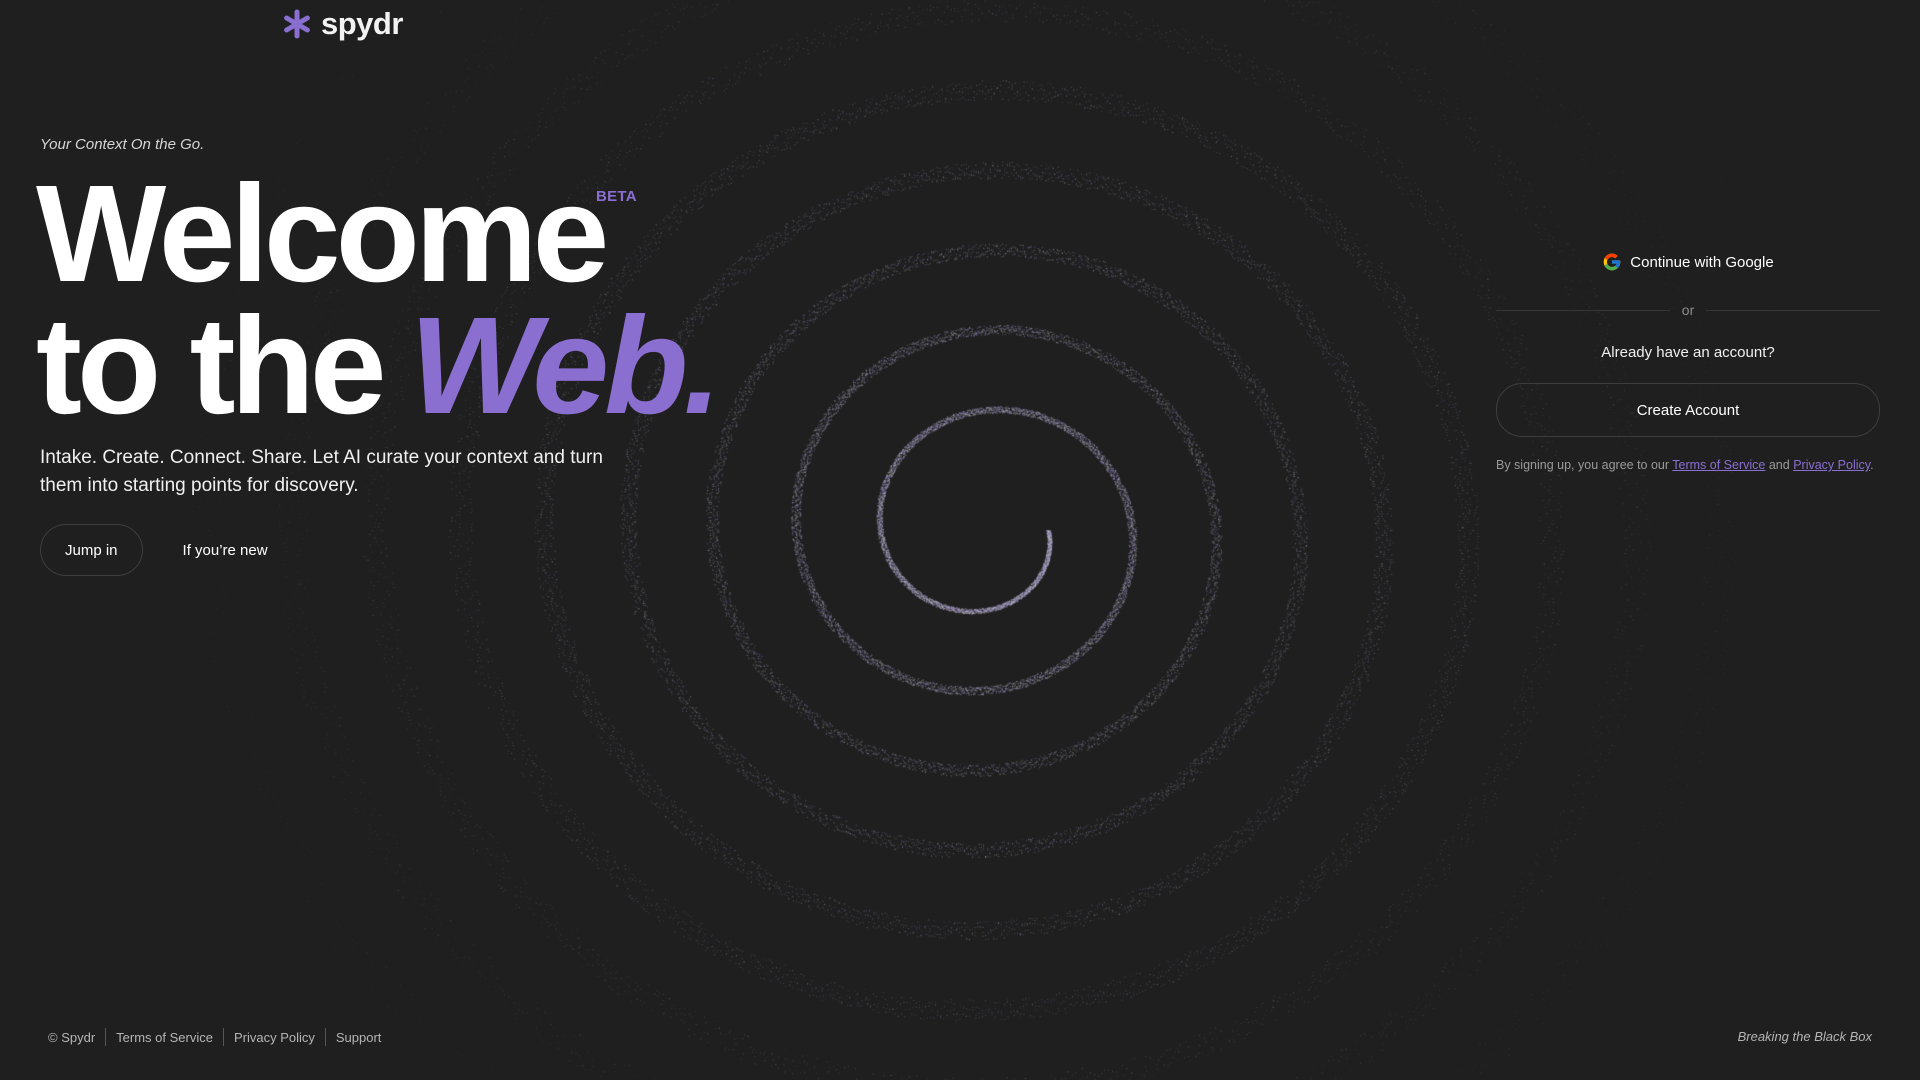 Image resolution: width=1920 pixels, height=1080 pixels. Describe the element at coordinates (1583, 310) in the screenshot. I see `divider-line-left` at that location.